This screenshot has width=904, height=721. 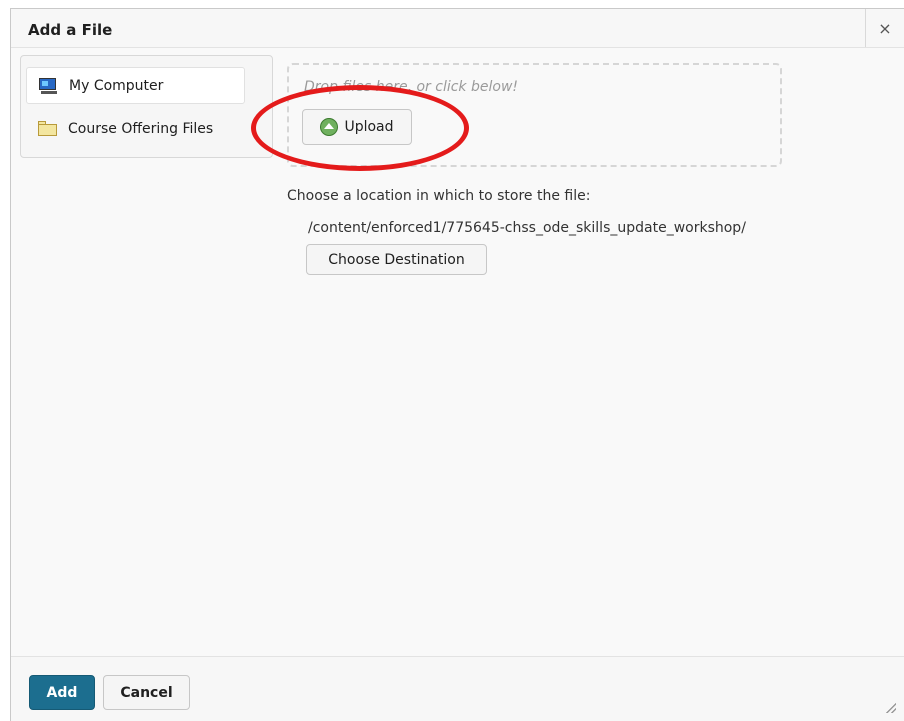 What do you see at coordinates (146, 106) in the screenshot?
I see `source-sidebar: My Computer Course Offering Files` at bounding box center [146, 106].